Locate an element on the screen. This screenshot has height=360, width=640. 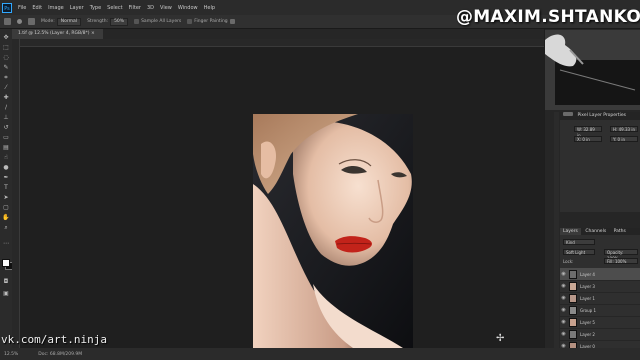
menu-file: File is located at coordinates (22, 8).